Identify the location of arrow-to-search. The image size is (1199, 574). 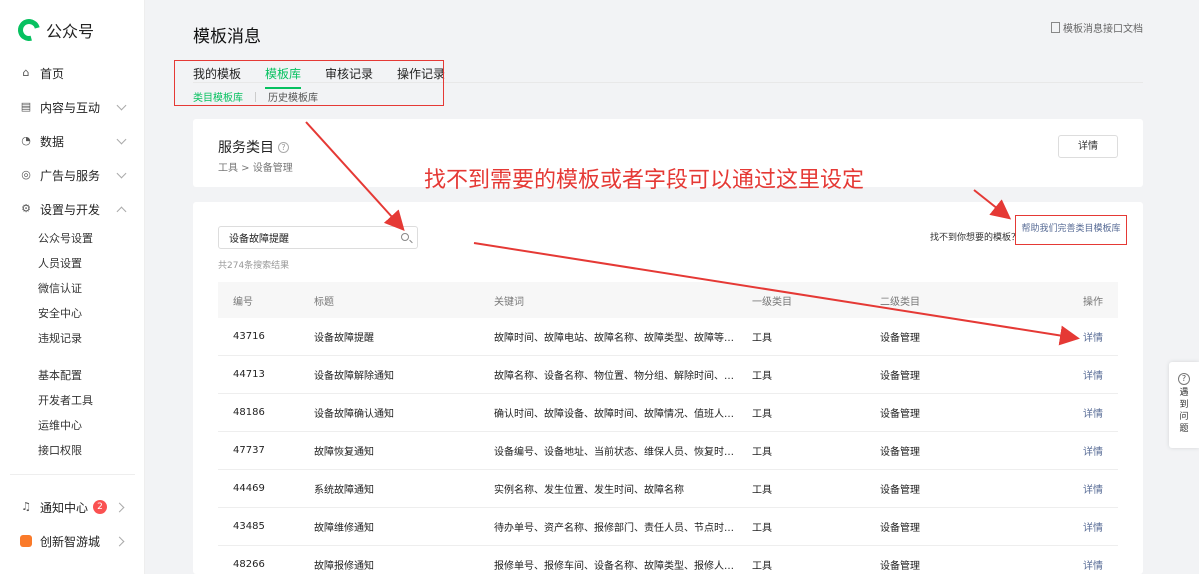
(355, 176).